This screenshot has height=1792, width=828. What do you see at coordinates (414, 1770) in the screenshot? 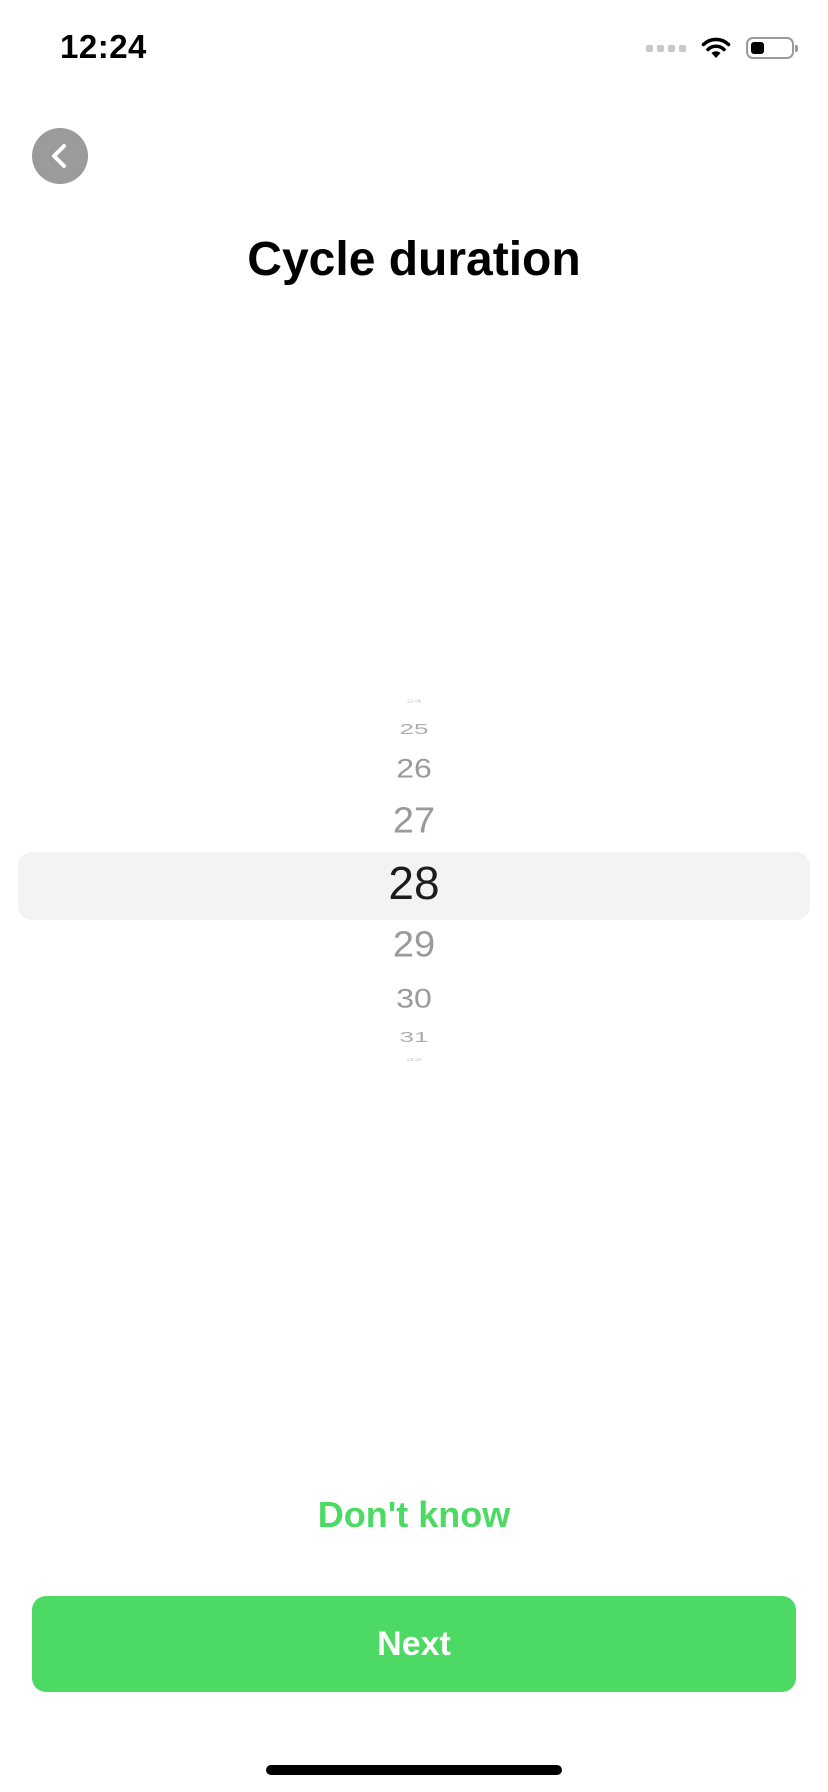
I see `home-indicator` at bounding box center [414, 1770].